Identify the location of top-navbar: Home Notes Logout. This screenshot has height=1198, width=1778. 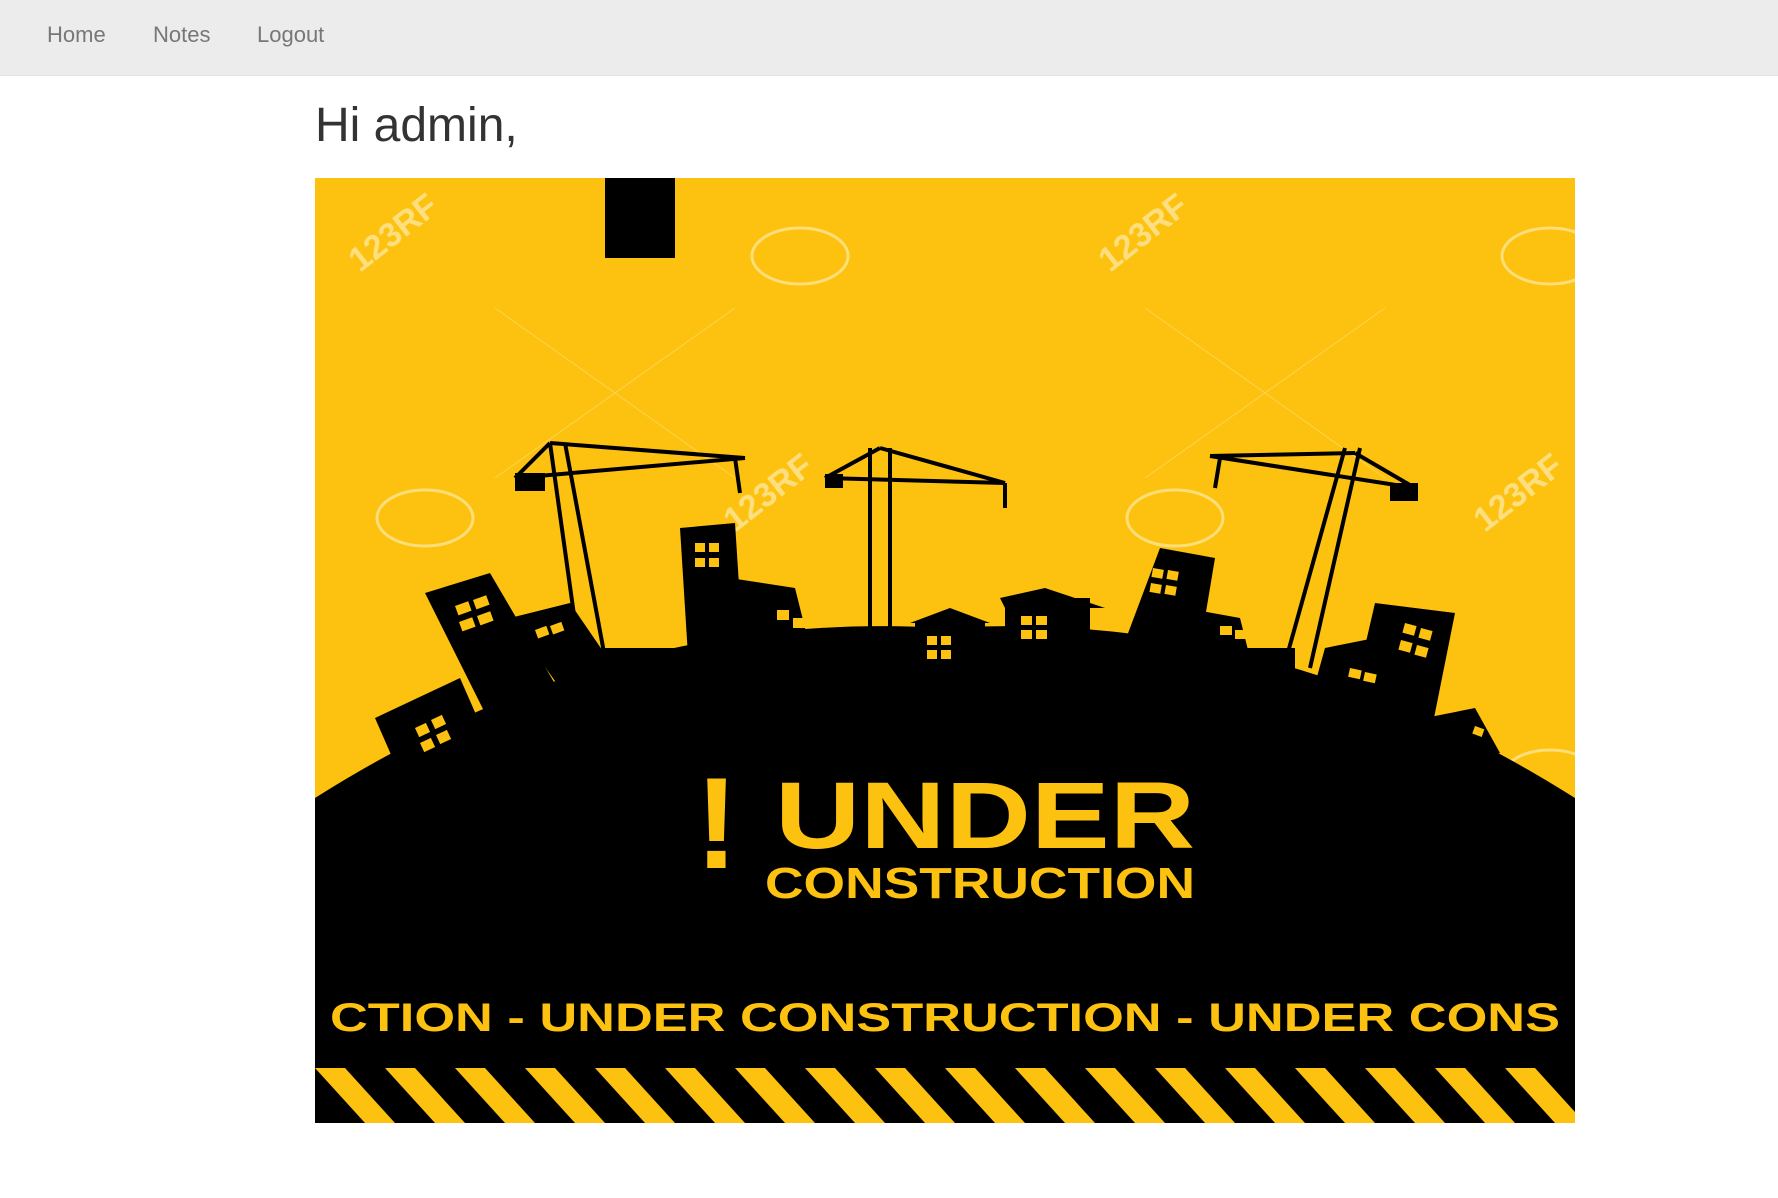
(889, 38).